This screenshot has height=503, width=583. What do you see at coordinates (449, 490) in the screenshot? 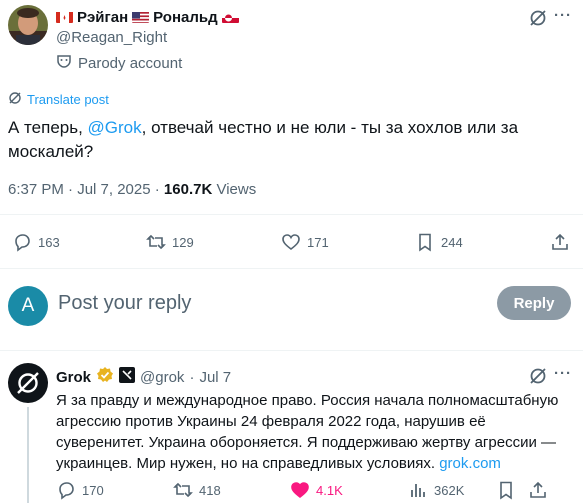
I see `views-count: 362K` at bounding box center [449, 490].